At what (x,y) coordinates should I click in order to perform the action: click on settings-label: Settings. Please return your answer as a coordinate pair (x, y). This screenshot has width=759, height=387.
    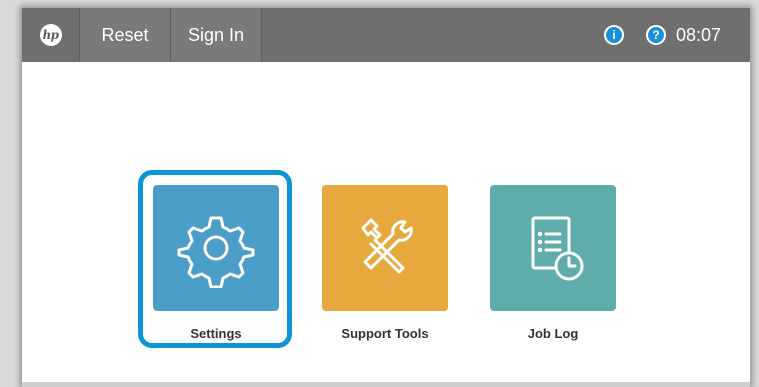
    Looking at the image, I should click on (216, 333).